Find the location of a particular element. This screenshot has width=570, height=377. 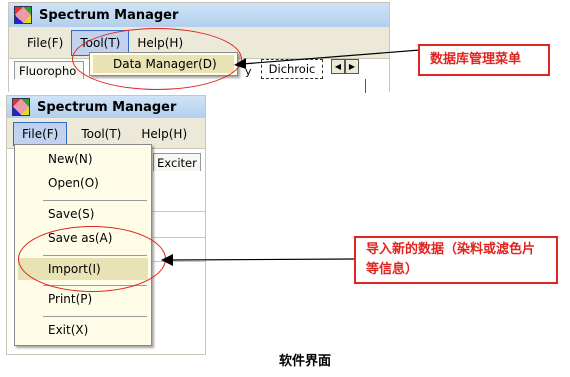

bottom-menu-bar: File(F) Tool(T) Help(H) is located at coordinates (106, 134).